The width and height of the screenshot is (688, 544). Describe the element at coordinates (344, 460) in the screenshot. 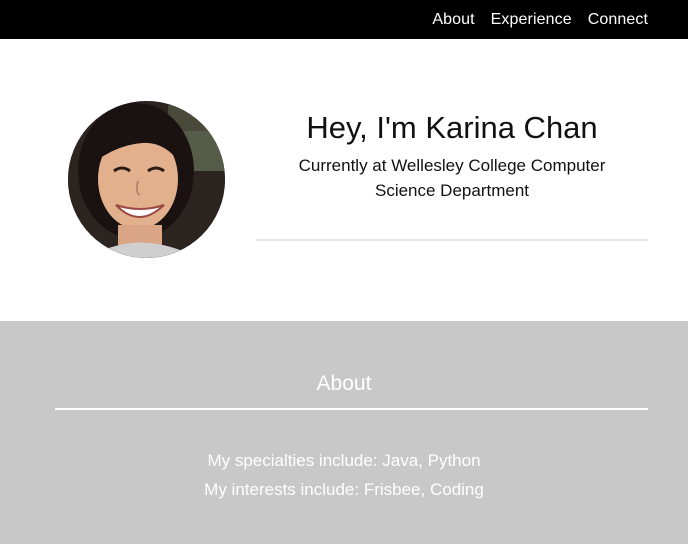

I see `specialties-text: My specialties include: Java, Python` at that location.